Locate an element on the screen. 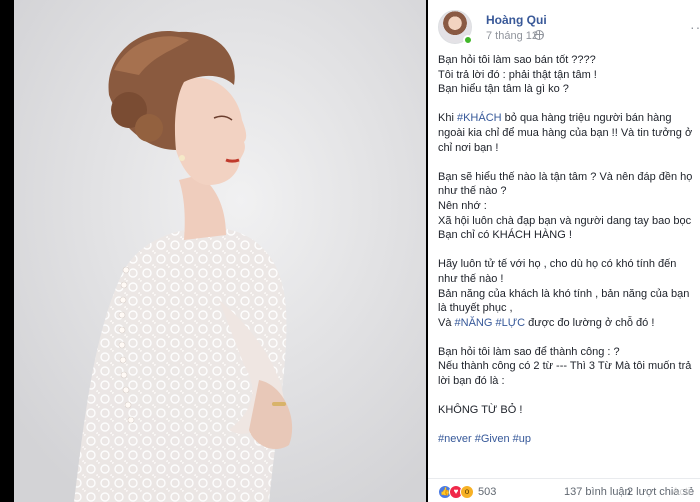  comment-count-link: 137 bình luận is located at coordinates (597, 492).